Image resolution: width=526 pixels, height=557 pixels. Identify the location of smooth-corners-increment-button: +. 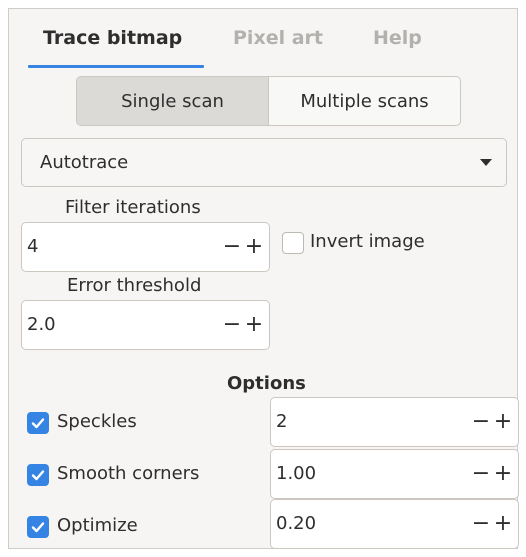
(503, 474).